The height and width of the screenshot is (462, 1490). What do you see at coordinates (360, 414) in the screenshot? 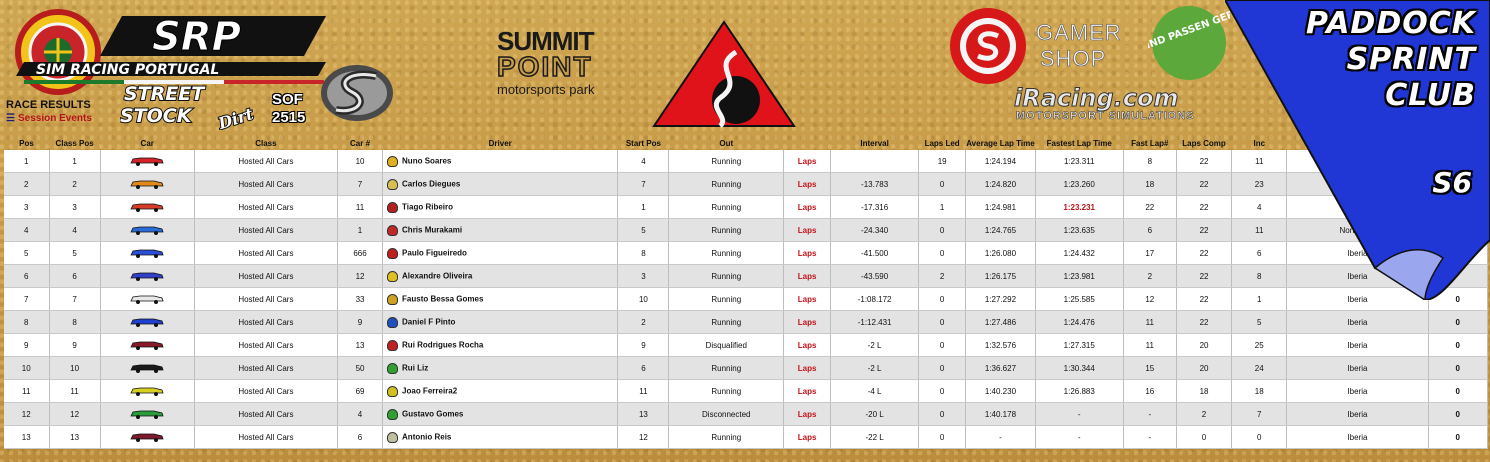
I see `cell-car-number: 4` at bounding box center [360, 414].